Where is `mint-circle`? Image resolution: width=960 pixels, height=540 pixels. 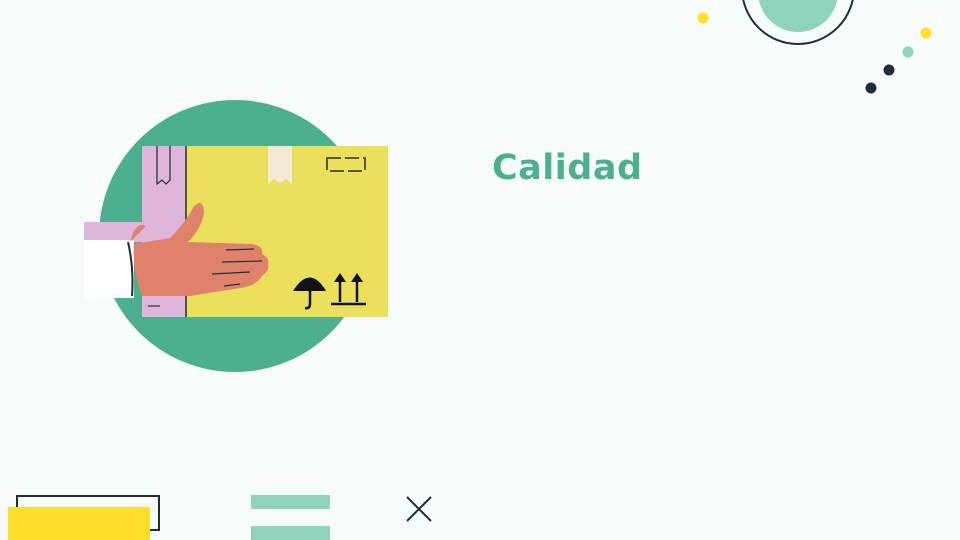 mint-circle is located at coordinates (798, 16).